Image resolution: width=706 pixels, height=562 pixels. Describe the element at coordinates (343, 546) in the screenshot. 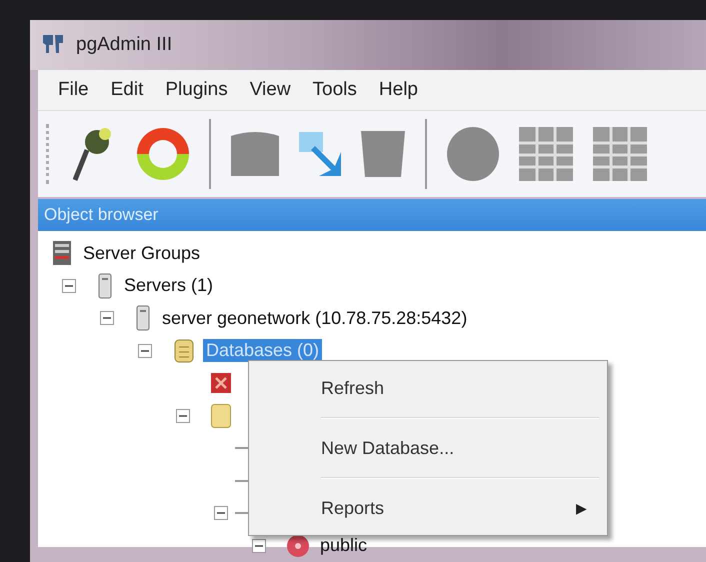

I see `tree-item: public` at that location.